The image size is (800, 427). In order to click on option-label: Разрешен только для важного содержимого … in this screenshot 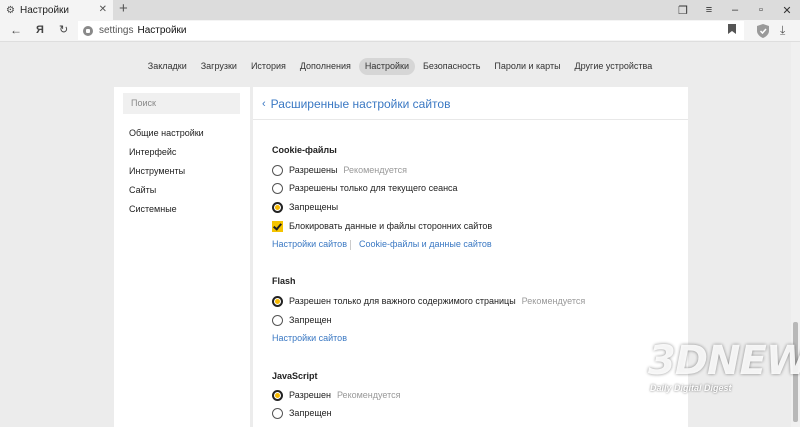, I will do `click(402, 301)`.